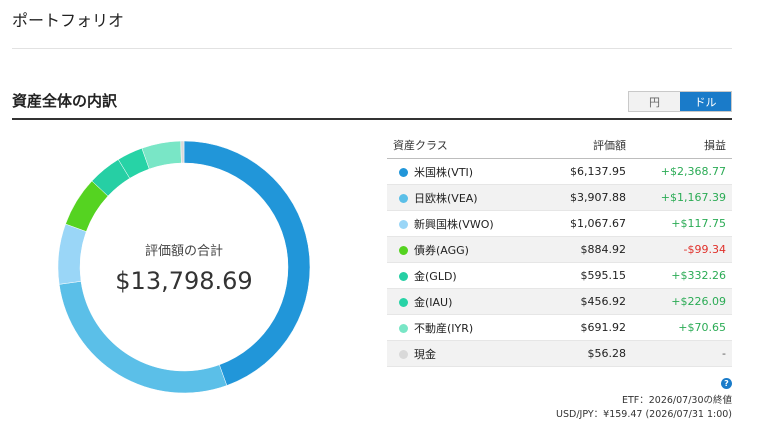 The height and width of the screenshot is (439, 760). I want to click on asset-name-cell: 不動産(IYR), so click(465, 327).